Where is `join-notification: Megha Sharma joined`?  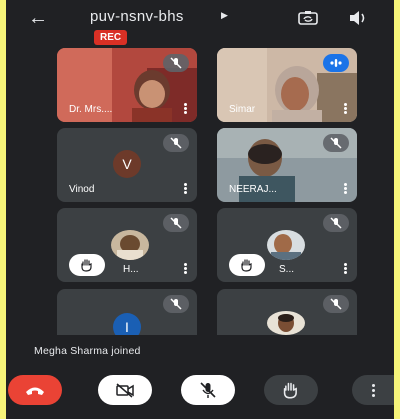
join-notification: Megha Sharma joined is located at coordinates (87, 351).